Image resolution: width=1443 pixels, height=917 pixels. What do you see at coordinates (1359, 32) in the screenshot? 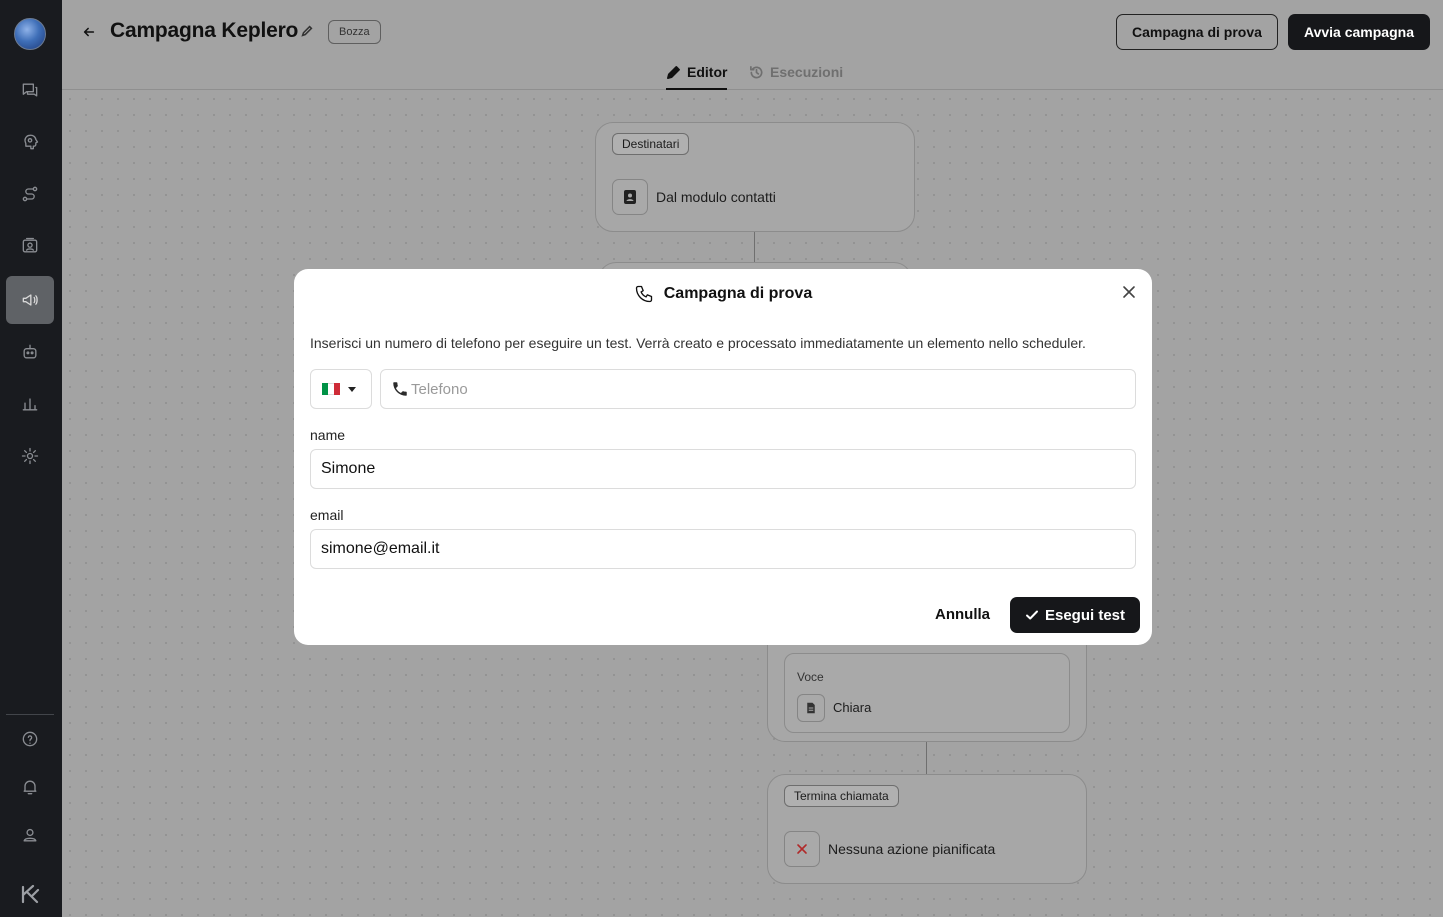
I see `start-campaign-button: Avvia campagna` at bounding box center [1359, 32].